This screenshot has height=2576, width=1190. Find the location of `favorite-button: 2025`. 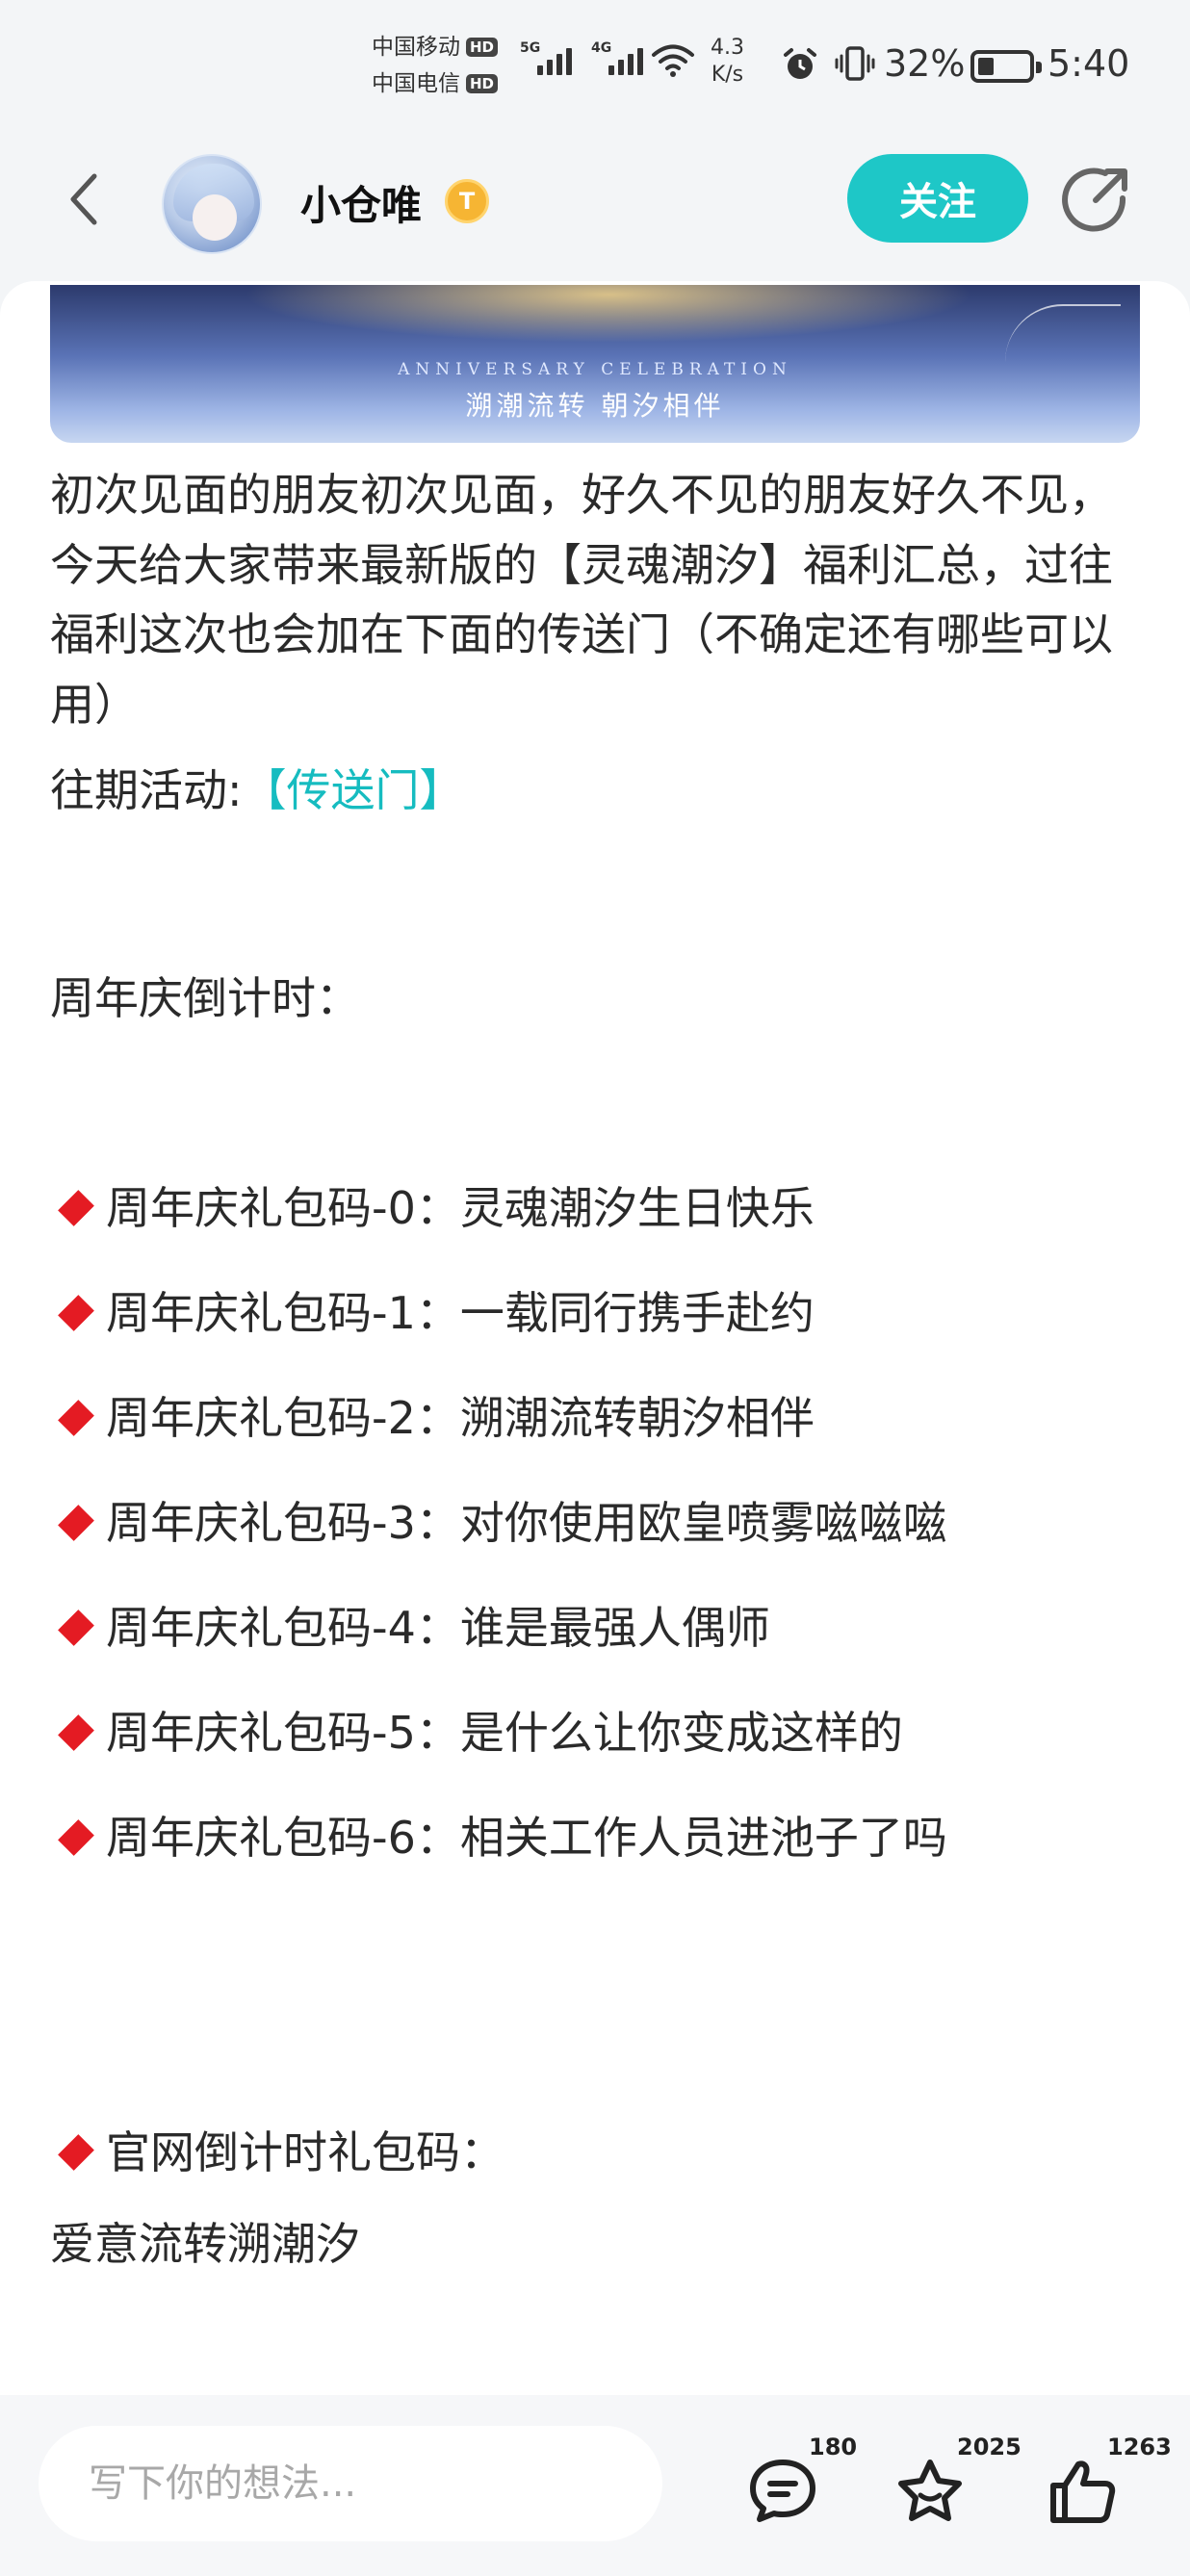

favorite-button: 2025 is located at coordinates (950, 2487).